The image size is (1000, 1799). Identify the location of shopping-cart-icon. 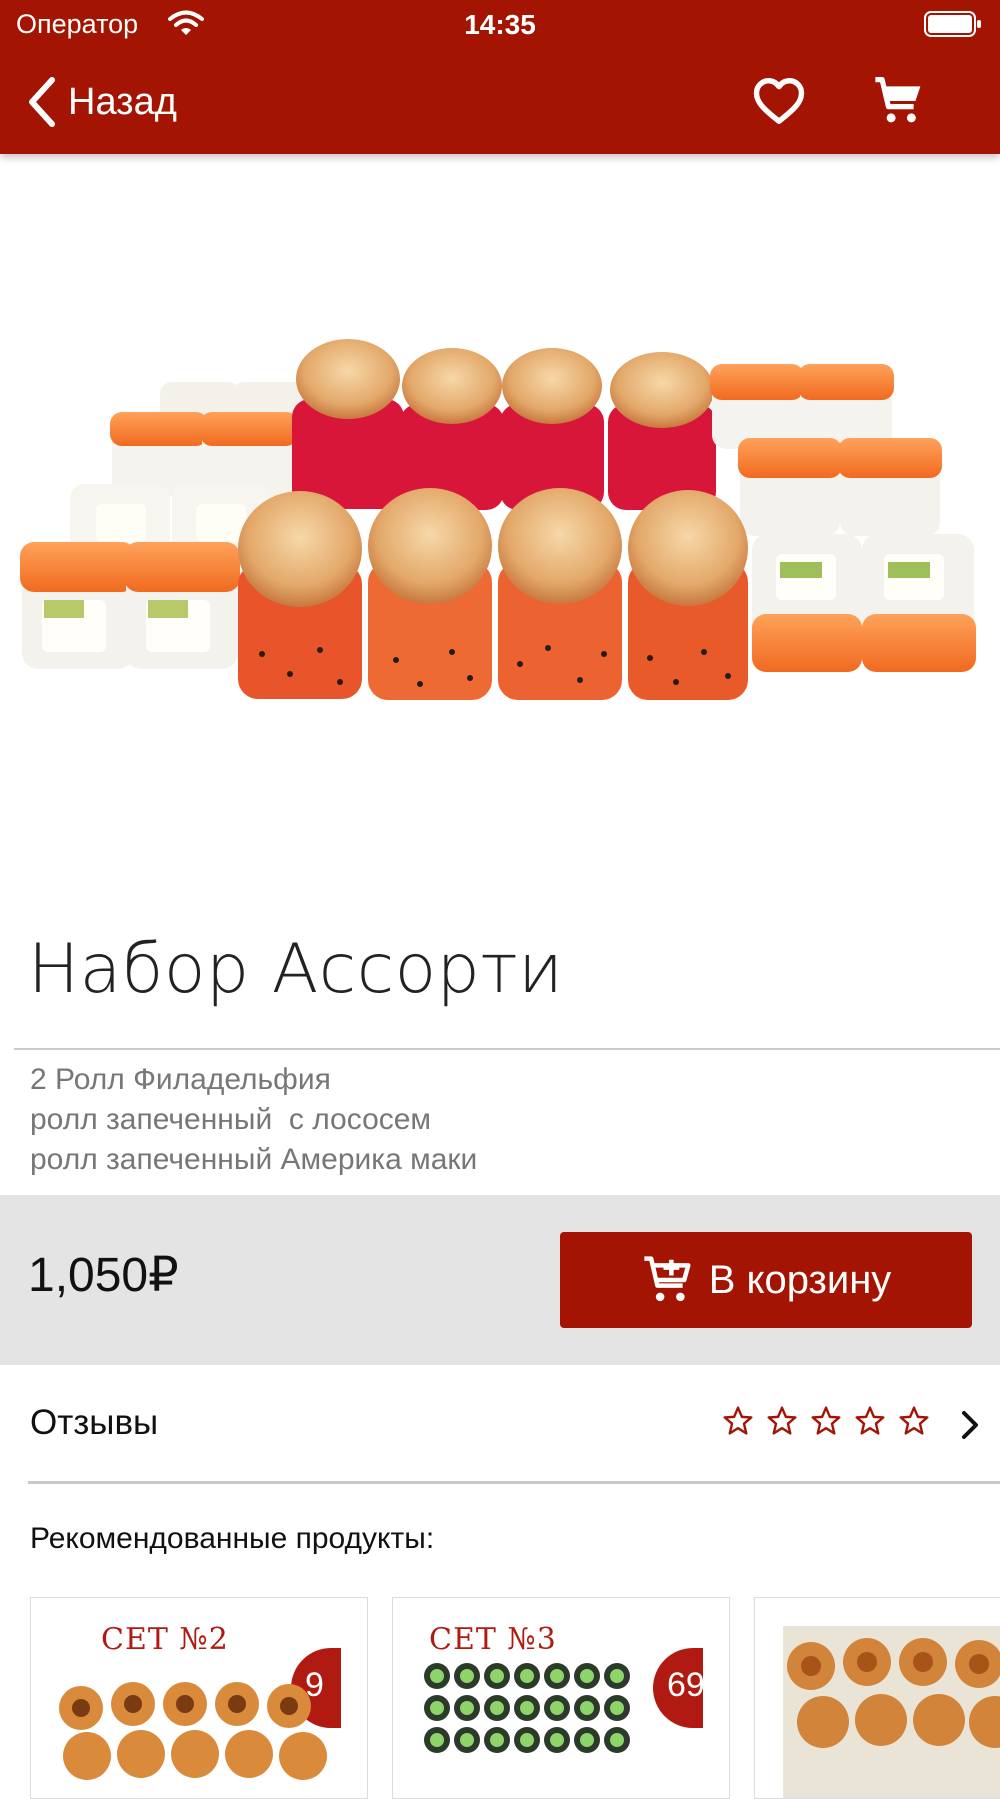
(899, 101).